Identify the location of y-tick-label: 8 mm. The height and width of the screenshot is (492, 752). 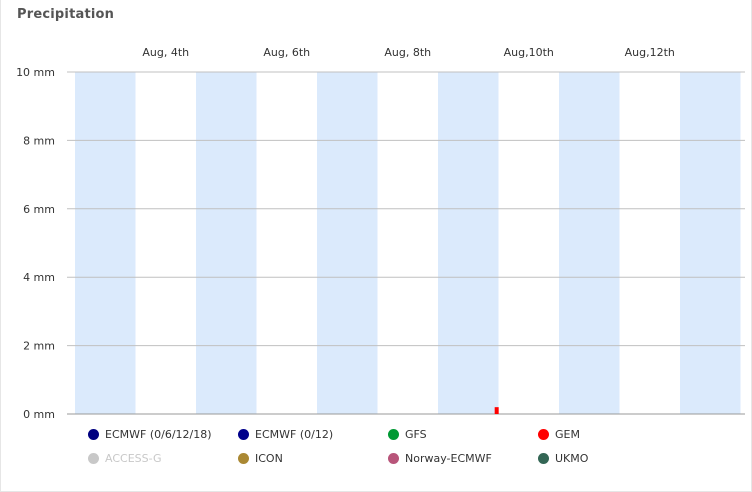
(39, 140).